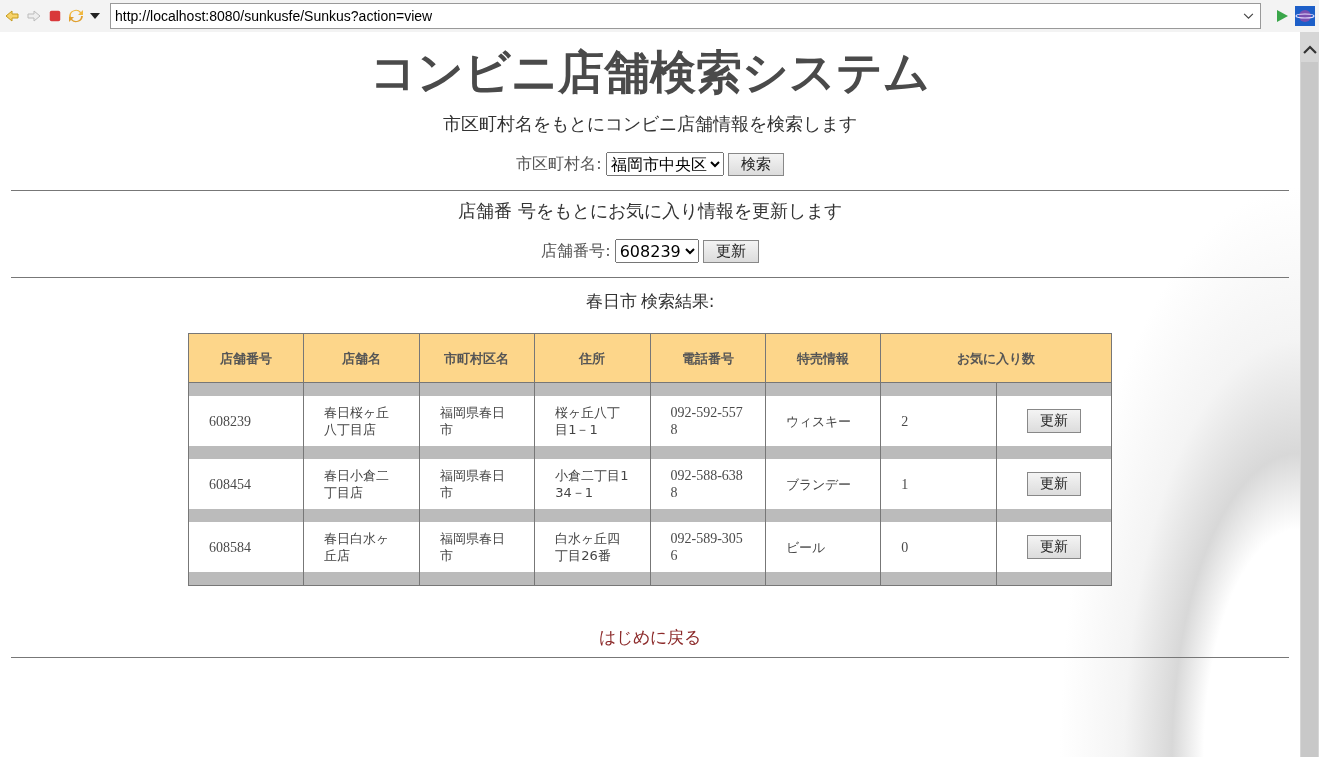 The image size is (1319, 757). What do you see at coordinates (246, 421) in the screenshot?
I see `table-cell: 608239` at bounding box center [246, 421].